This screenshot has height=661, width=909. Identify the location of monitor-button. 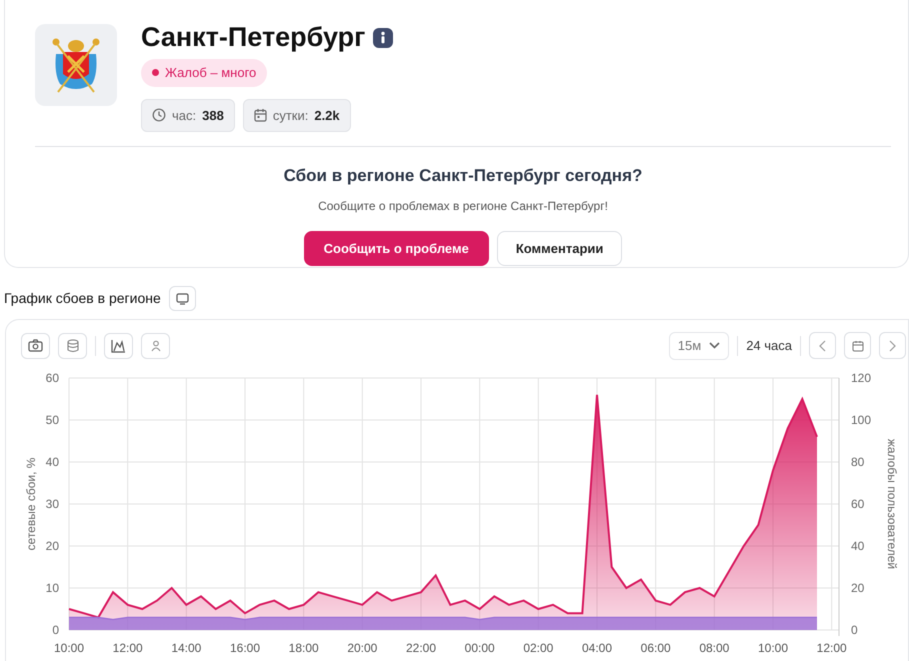
(182, 298).